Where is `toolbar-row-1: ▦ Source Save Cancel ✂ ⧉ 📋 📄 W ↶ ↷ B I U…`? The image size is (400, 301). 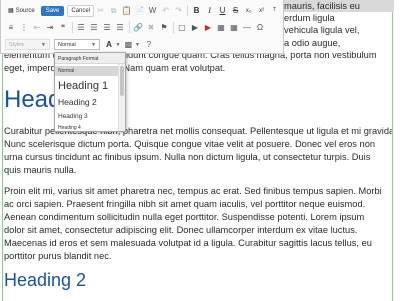
toolbar-row-1: ▦ Source Save Cancel ✂ ⧉ 📋 📄 W ↶ ↷ B I U… is located at coordinates (141, 10).